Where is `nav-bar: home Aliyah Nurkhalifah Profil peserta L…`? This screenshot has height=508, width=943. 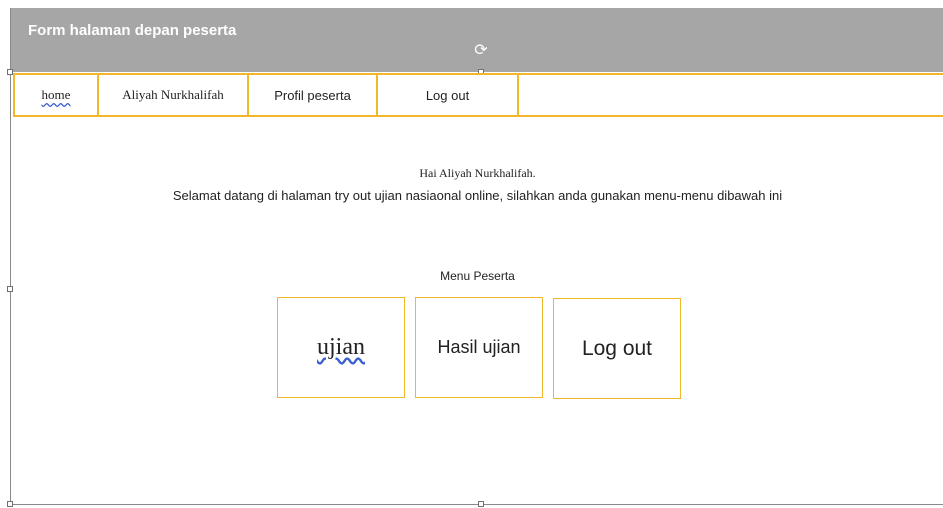 nav-bar: home Aliyah Nurkhalifah Profil peserta L… is located at coordinates (478, 95).